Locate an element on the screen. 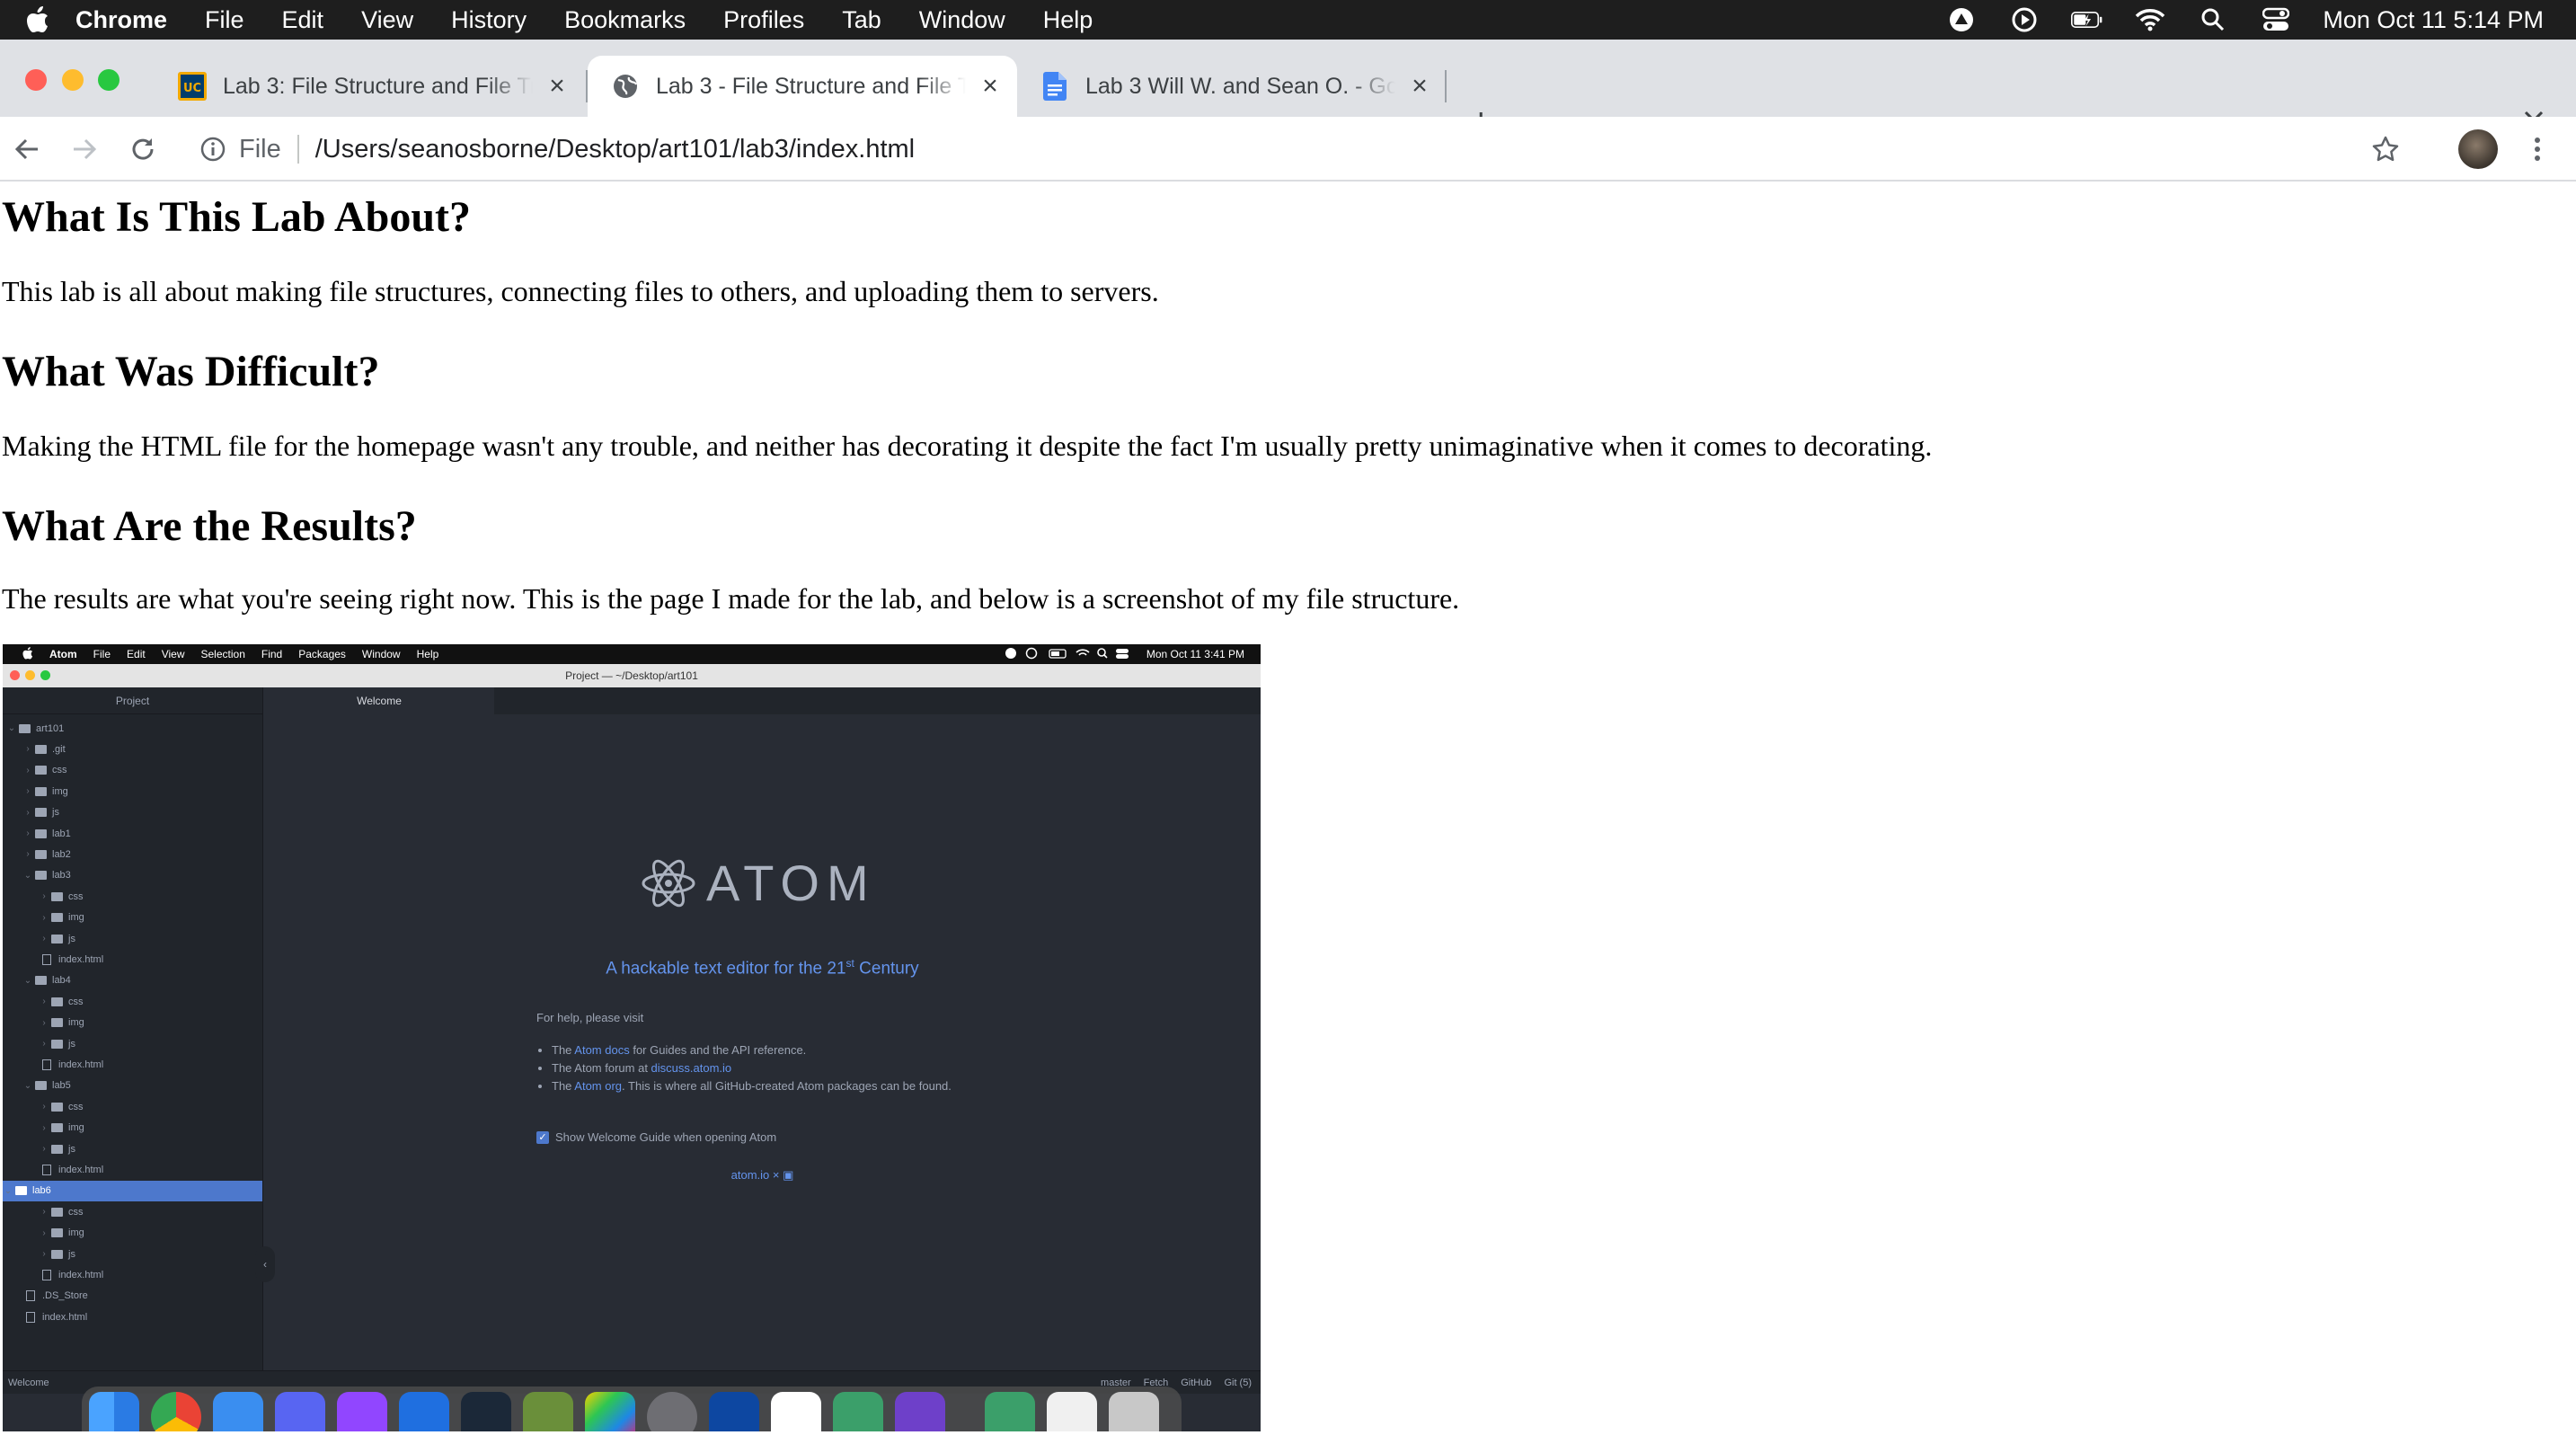  menu-app-name: Chrome is located at coordinates (121, 20).